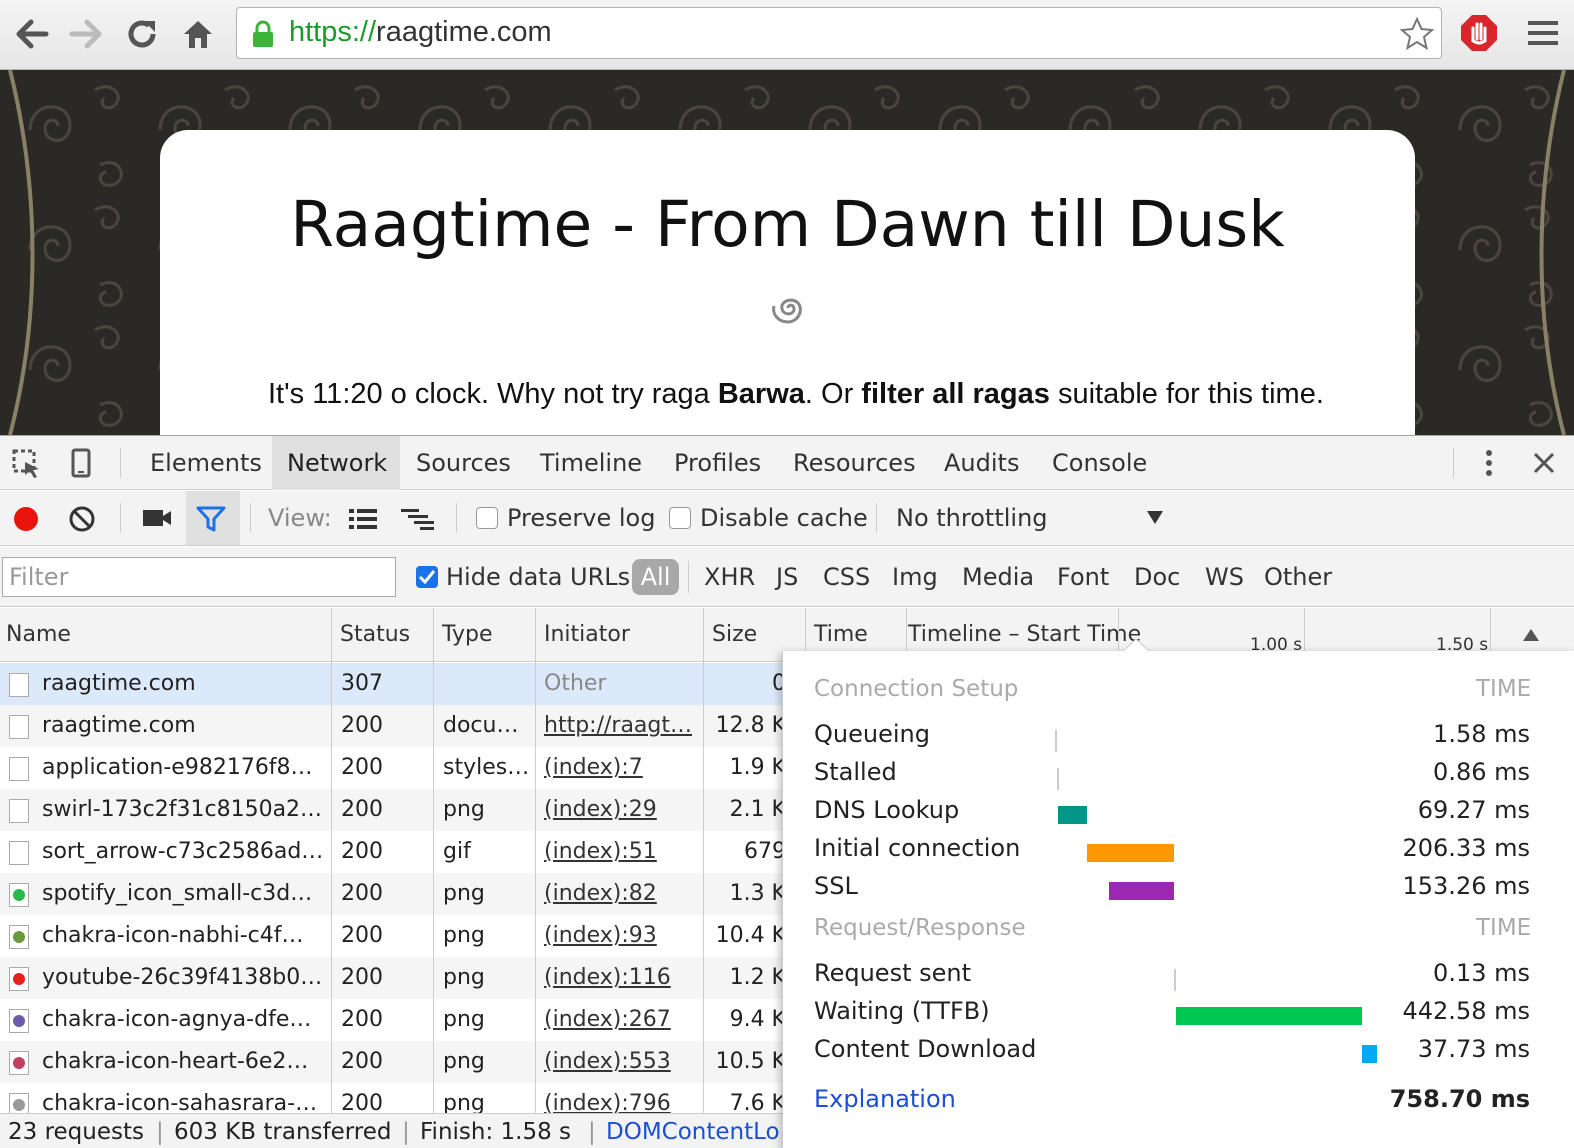 This screenshot has height=1148, width=1574. Describe the element at coordinates (427, 577) in the screenshot. I see `hide-data-urls-checkbox` at that location.